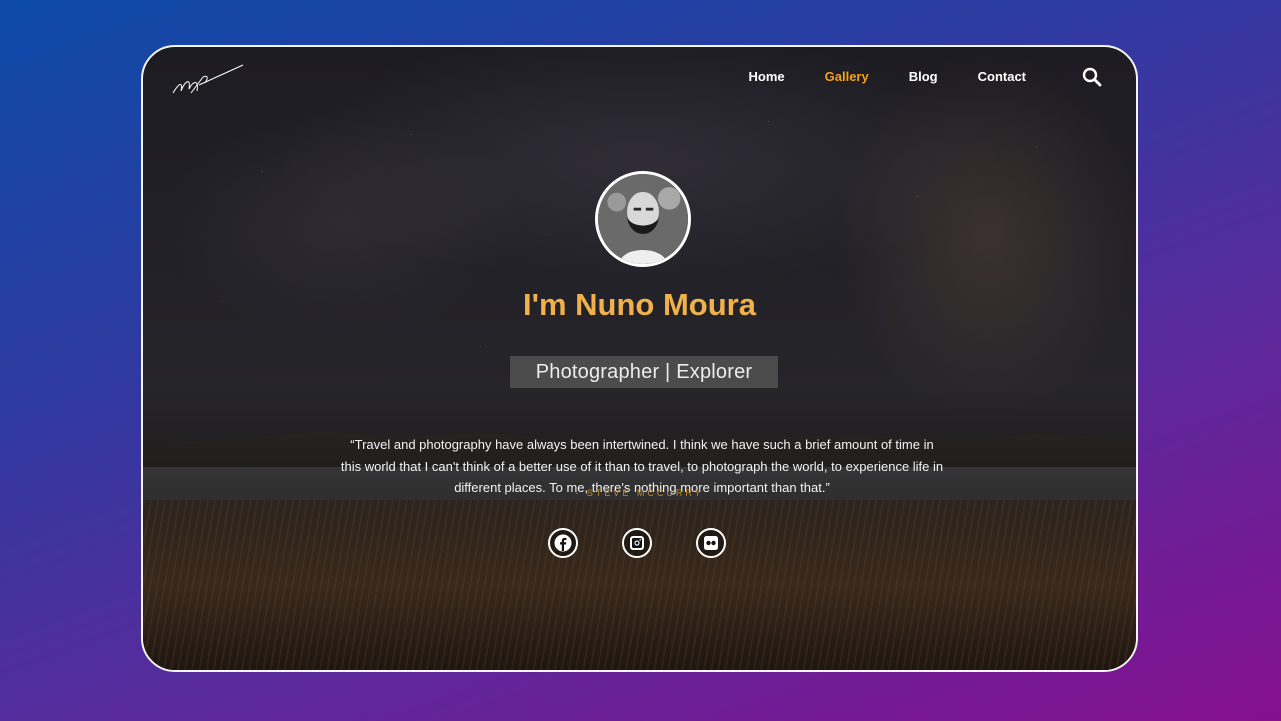 This screenshot has width=1281, height=721. Describe the element at coordinates (923, 76) in the screenshot. I see `nav-blog: Blog` at that location.